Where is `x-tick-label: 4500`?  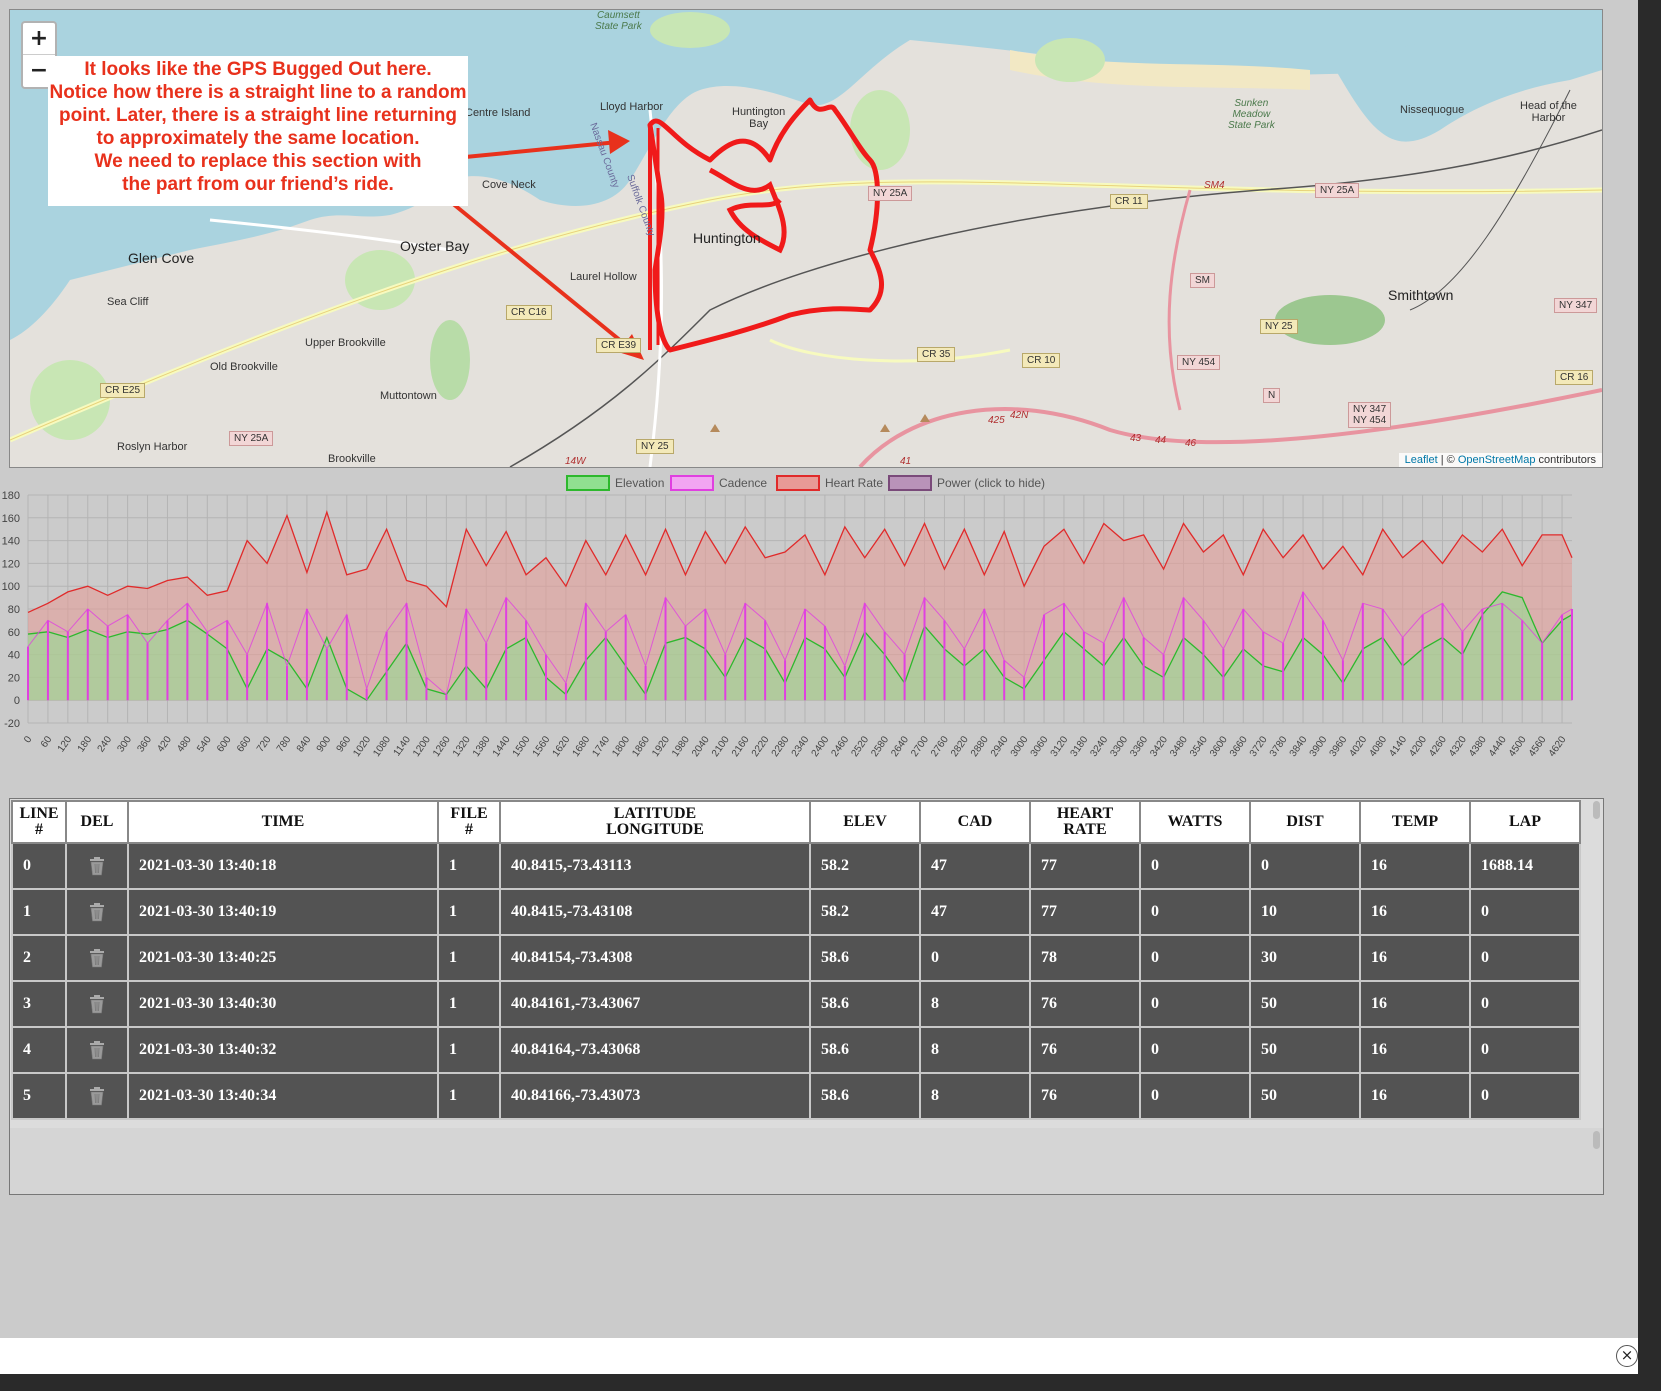 x-tick-label: 4500 is located at coordinates (1518, 746).